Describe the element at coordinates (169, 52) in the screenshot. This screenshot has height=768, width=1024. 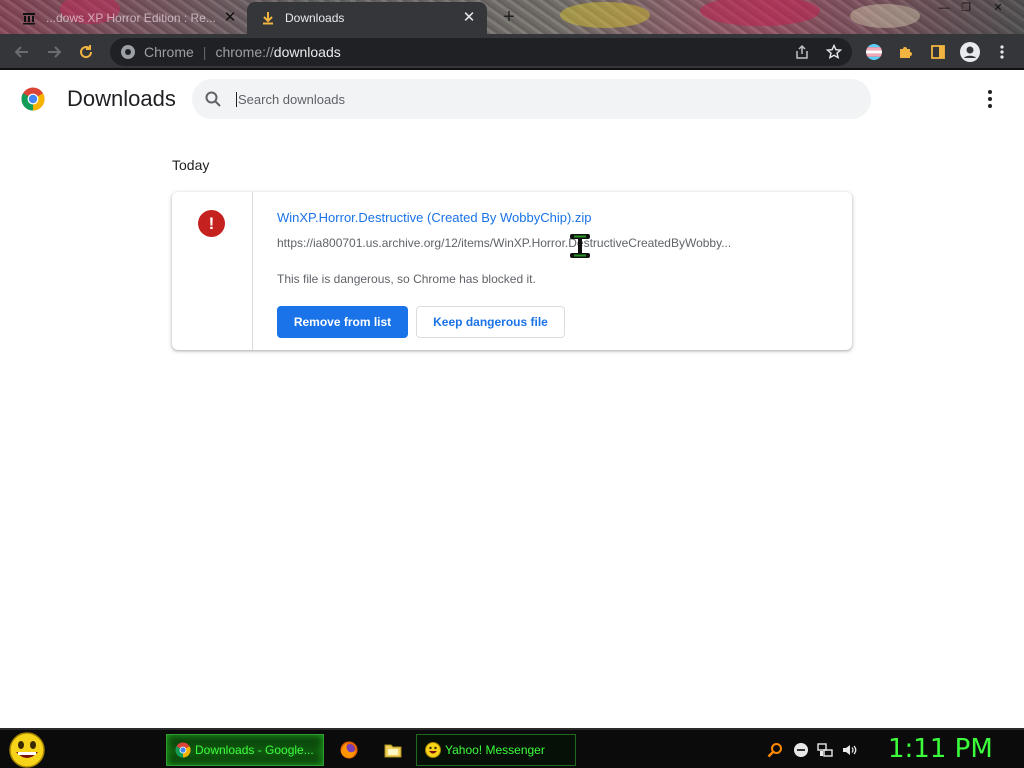
I see `site-label: Chrome` at that location.